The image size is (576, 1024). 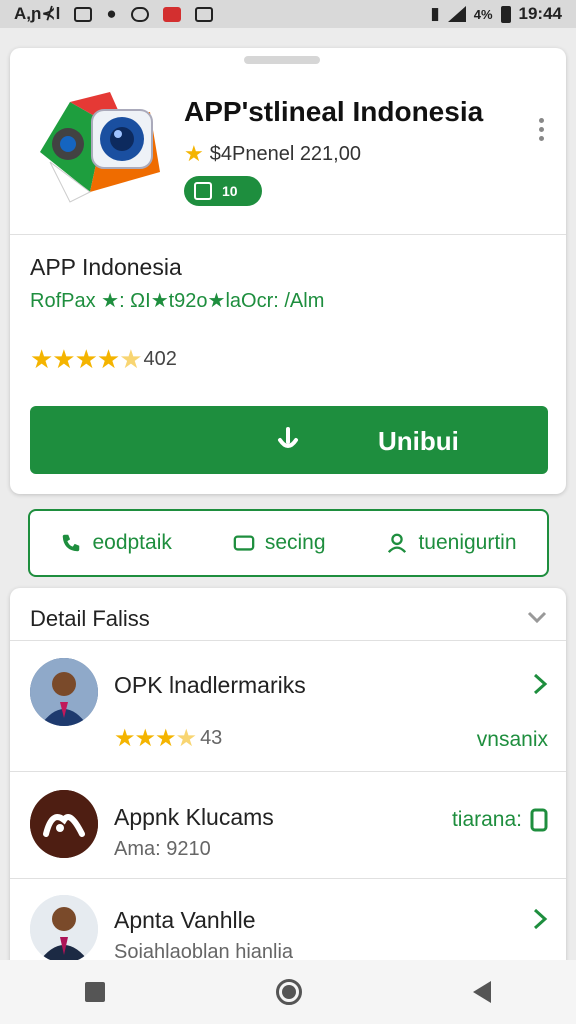 I want to click on more-options-icon, so click(x=541, y=129).